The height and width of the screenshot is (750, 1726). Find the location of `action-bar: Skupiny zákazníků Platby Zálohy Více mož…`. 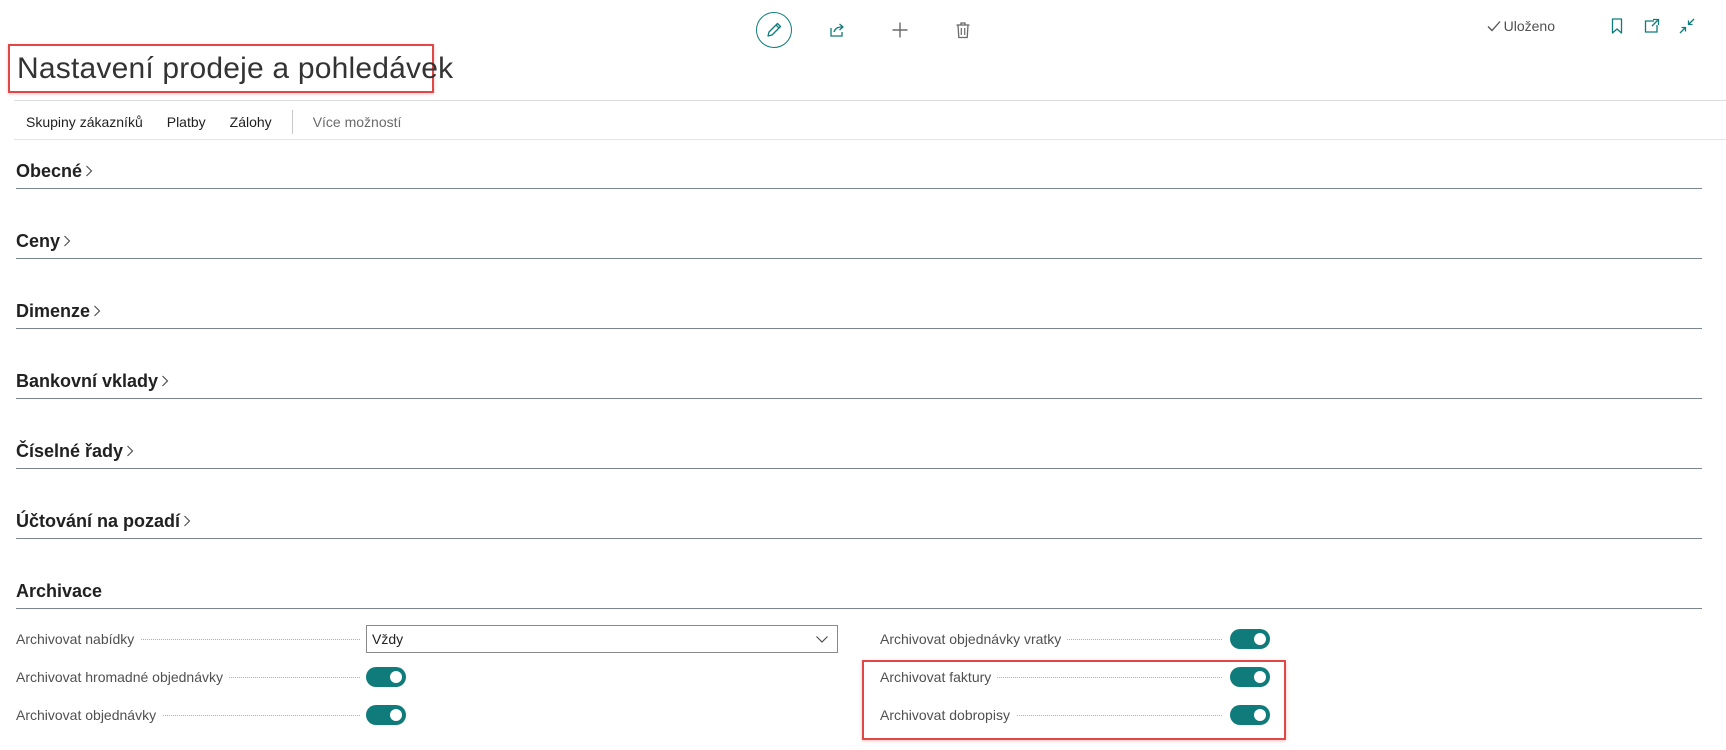

action-bar: Skupiny zákazníků Platby Zálohy Více mož… is located at coordinates (213, 122).